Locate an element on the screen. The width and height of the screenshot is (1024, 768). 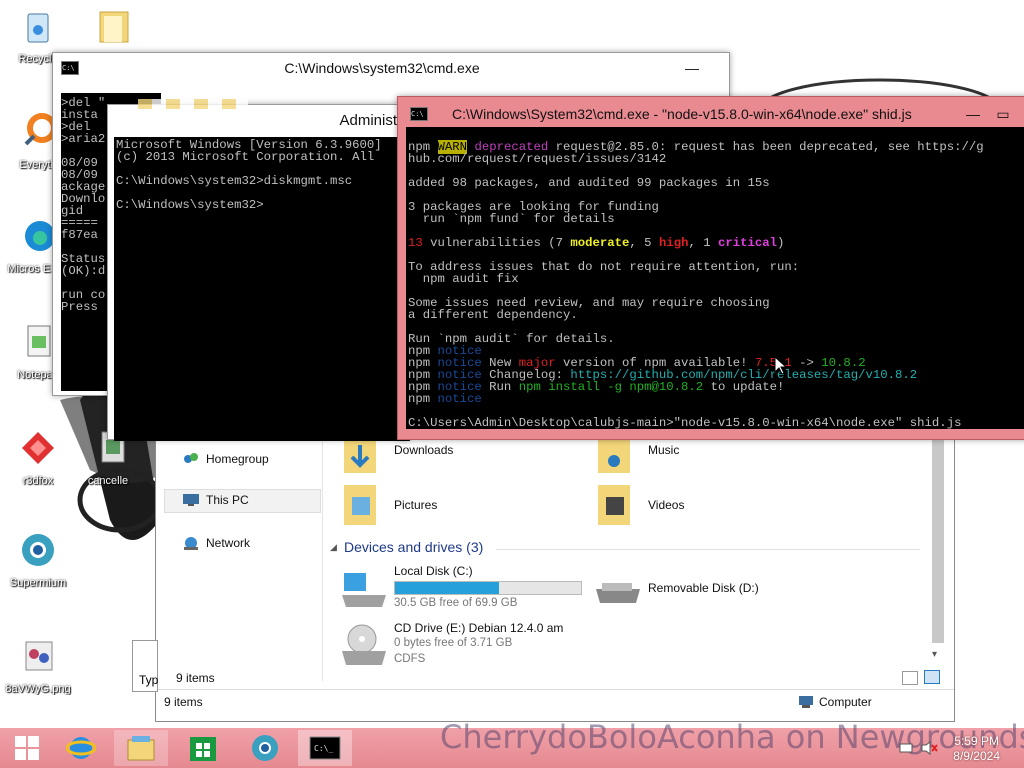
tray-volume-muted-icon is located at coordinates (929, 748).